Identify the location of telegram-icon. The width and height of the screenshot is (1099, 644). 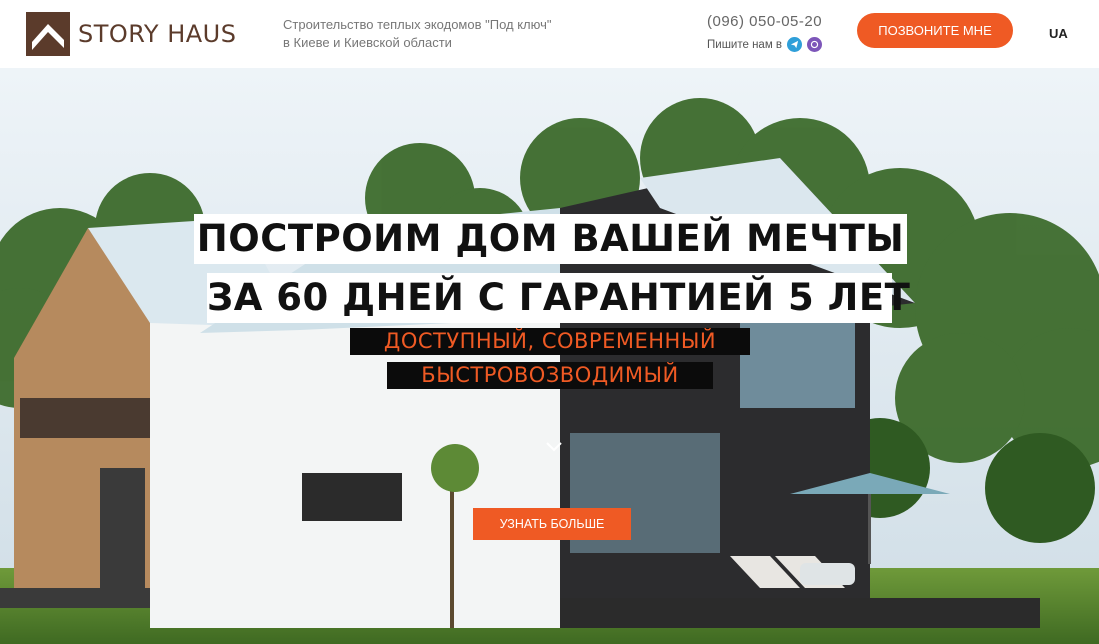
(795, 44).